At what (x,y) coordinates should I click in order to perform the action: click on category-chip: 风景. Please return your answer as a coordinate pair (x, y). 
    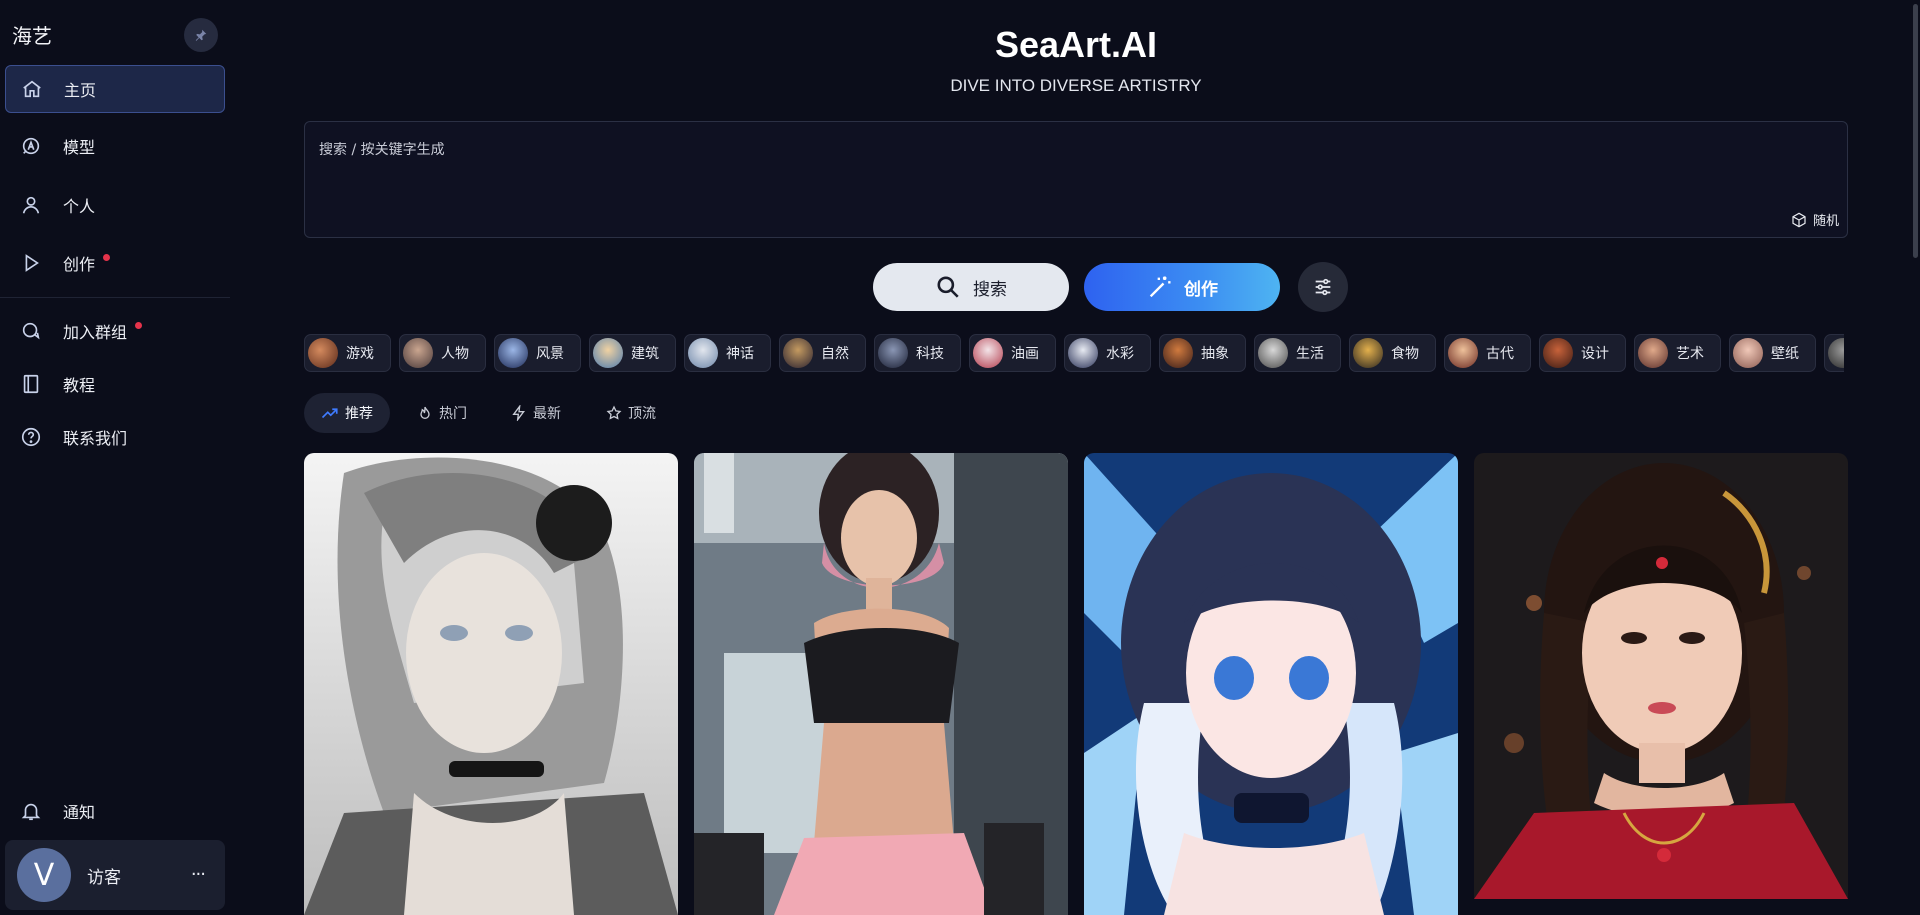
    Looking at the image, I should click on (537, 353).